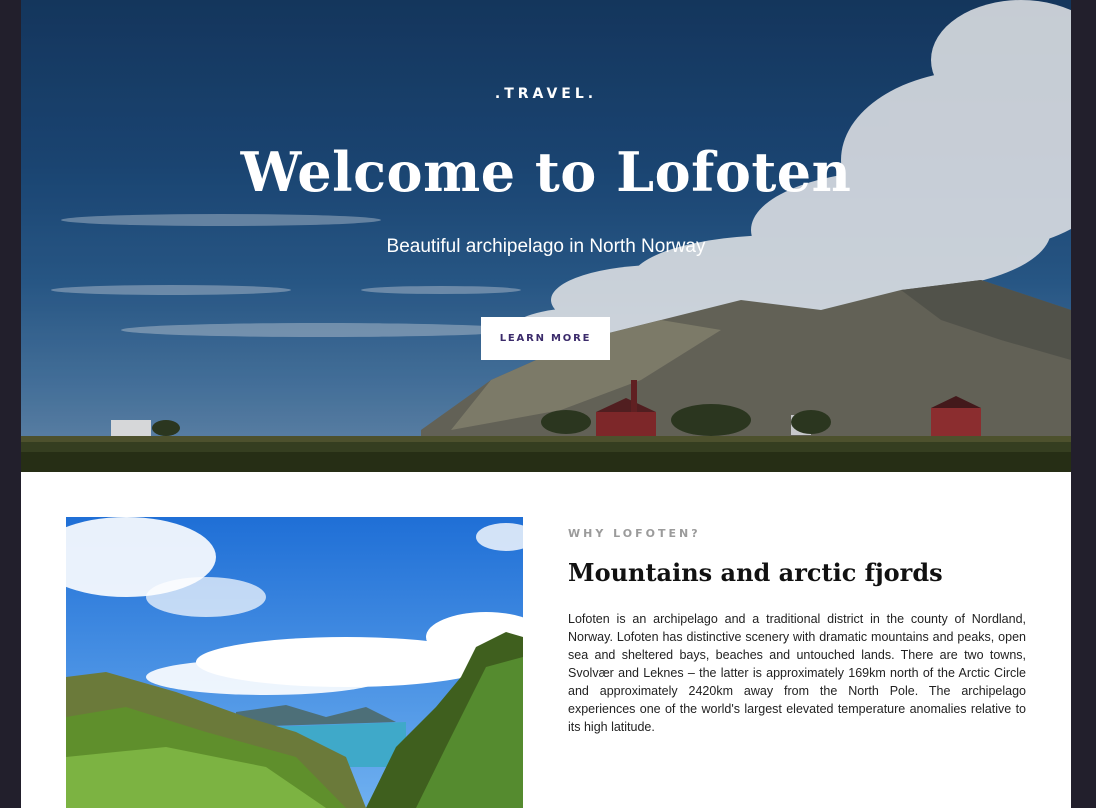 This screenshot has width=1096, height=808. What do you see at coordinates (546, 94) in the screenshot?
I see `hero-eyebrow: .TRAVEL.` at bounding box center [546, 94].